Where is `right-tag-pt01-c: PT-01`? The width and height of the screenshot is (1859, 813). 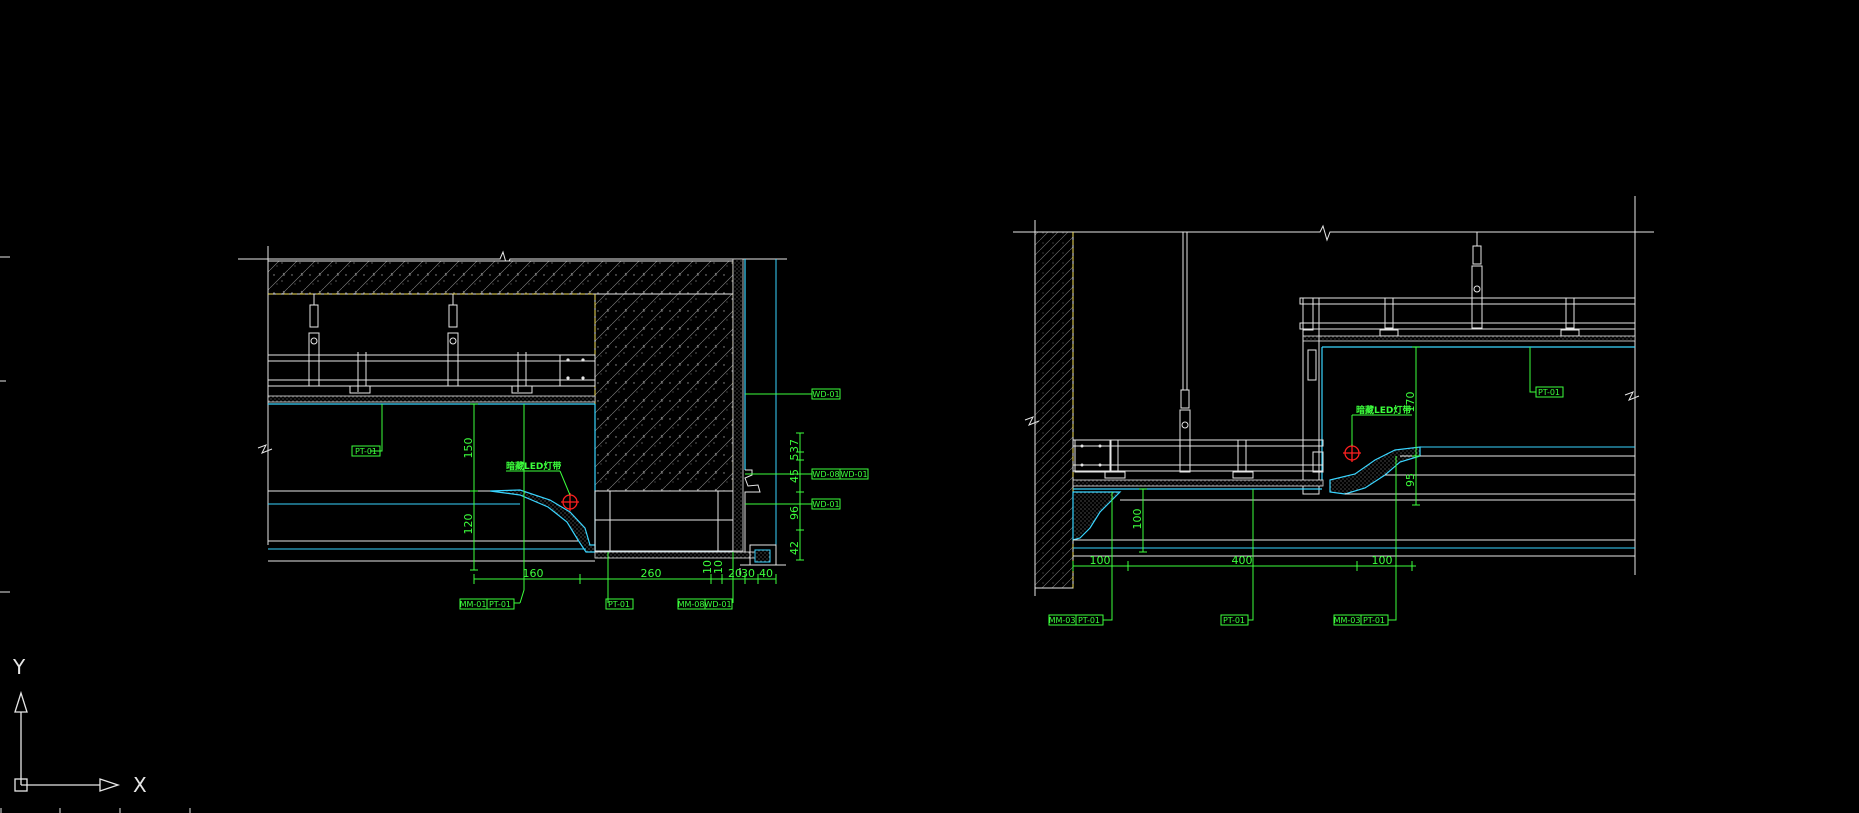
right-tag-pt01-c: PT-01 is located at coordinates (1374, 620).